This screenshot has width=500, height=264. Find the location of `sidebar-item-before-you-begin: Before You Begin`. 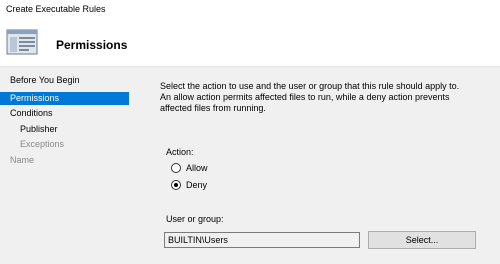

sidebar-item-before-you-begin: Before You Begin is located at coordinates (64, 80).